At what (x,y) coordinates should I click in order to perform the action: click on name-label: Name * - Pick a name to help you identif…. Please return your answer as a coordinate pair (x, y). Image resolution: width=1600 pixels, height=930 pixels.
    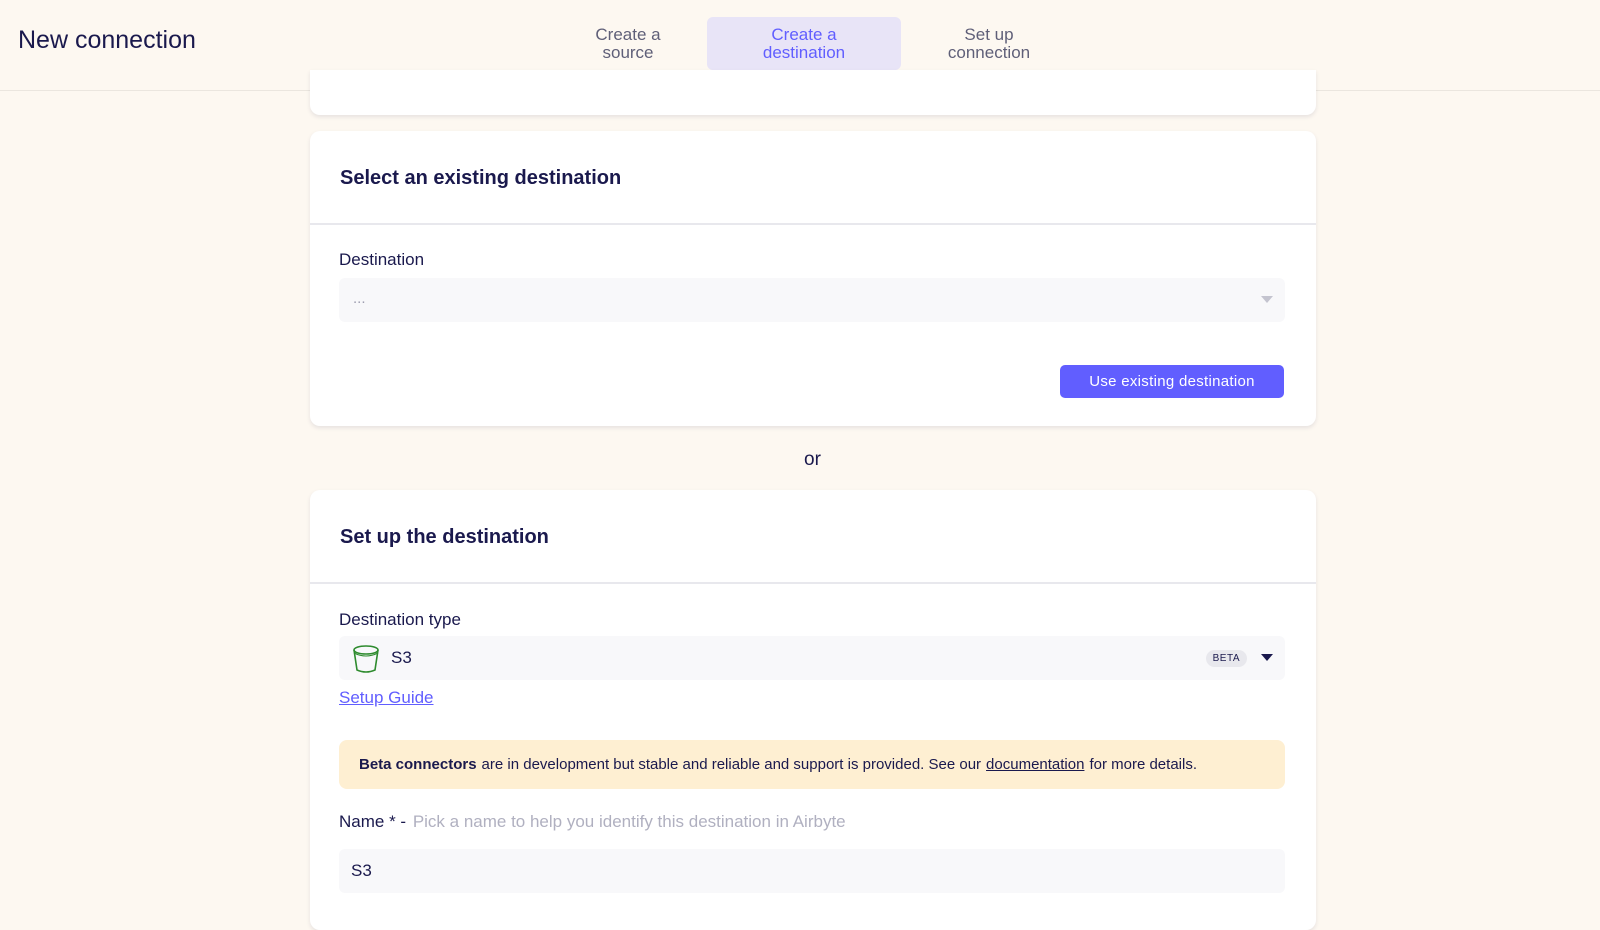
    Looking at the image, I should click on (592, 822).